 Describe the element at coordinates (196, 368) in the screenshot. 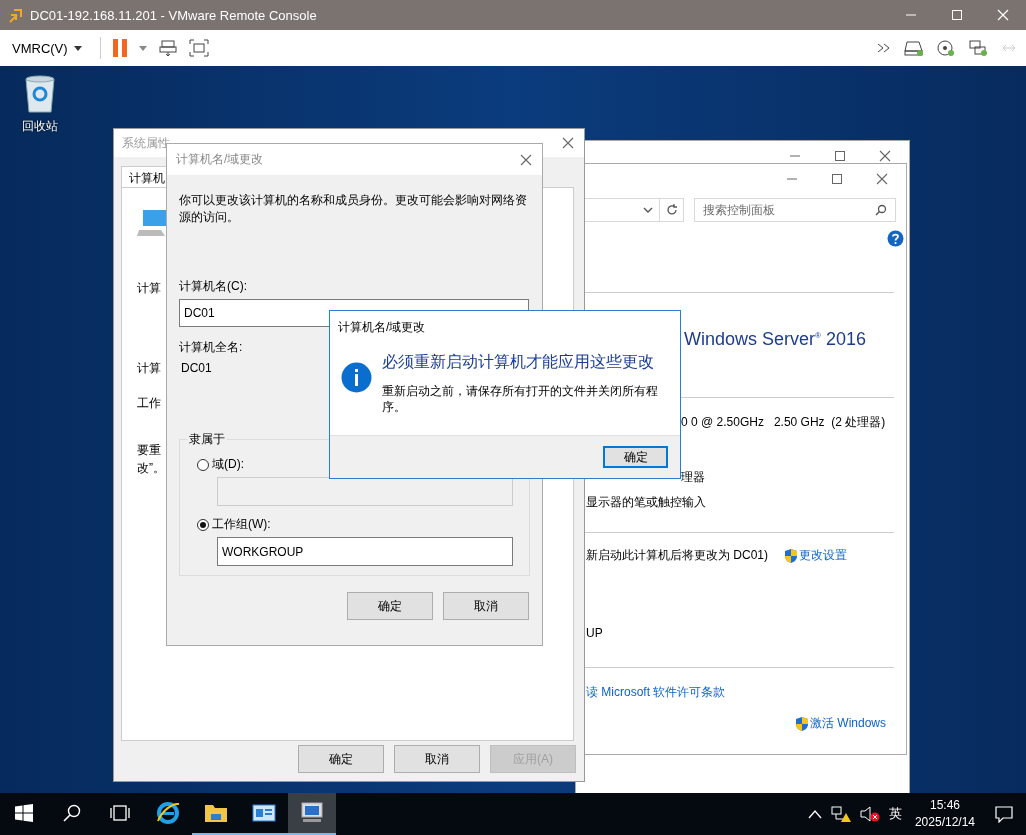

I see `full-name-text: DC01` at that location.